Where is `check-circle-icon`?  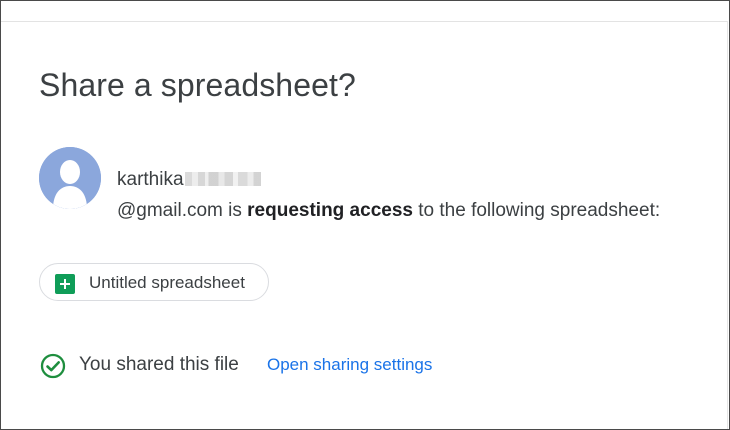
check-circle-icon is located at coordinates (53, 366).